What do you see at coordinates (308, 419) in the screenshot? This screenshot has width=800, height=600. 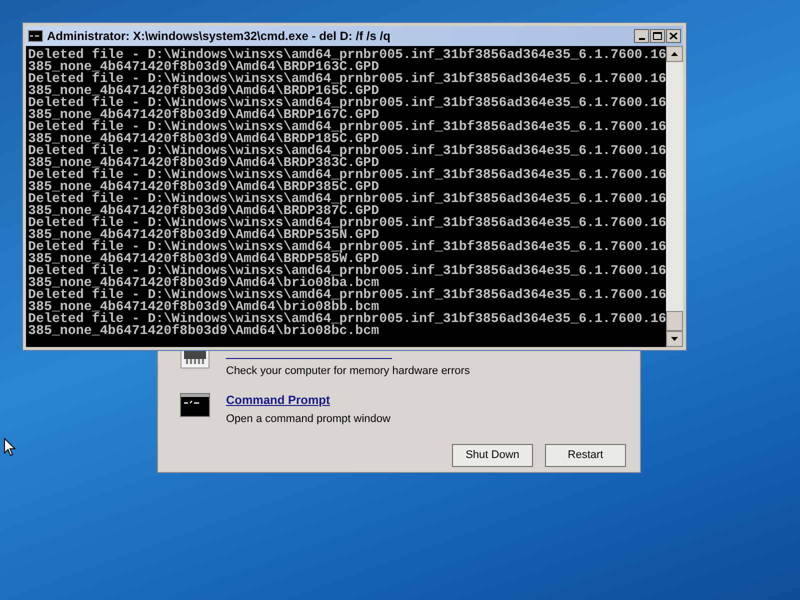 I see `tool-description: Open a command prompt window` at bounding box center [308, 419].